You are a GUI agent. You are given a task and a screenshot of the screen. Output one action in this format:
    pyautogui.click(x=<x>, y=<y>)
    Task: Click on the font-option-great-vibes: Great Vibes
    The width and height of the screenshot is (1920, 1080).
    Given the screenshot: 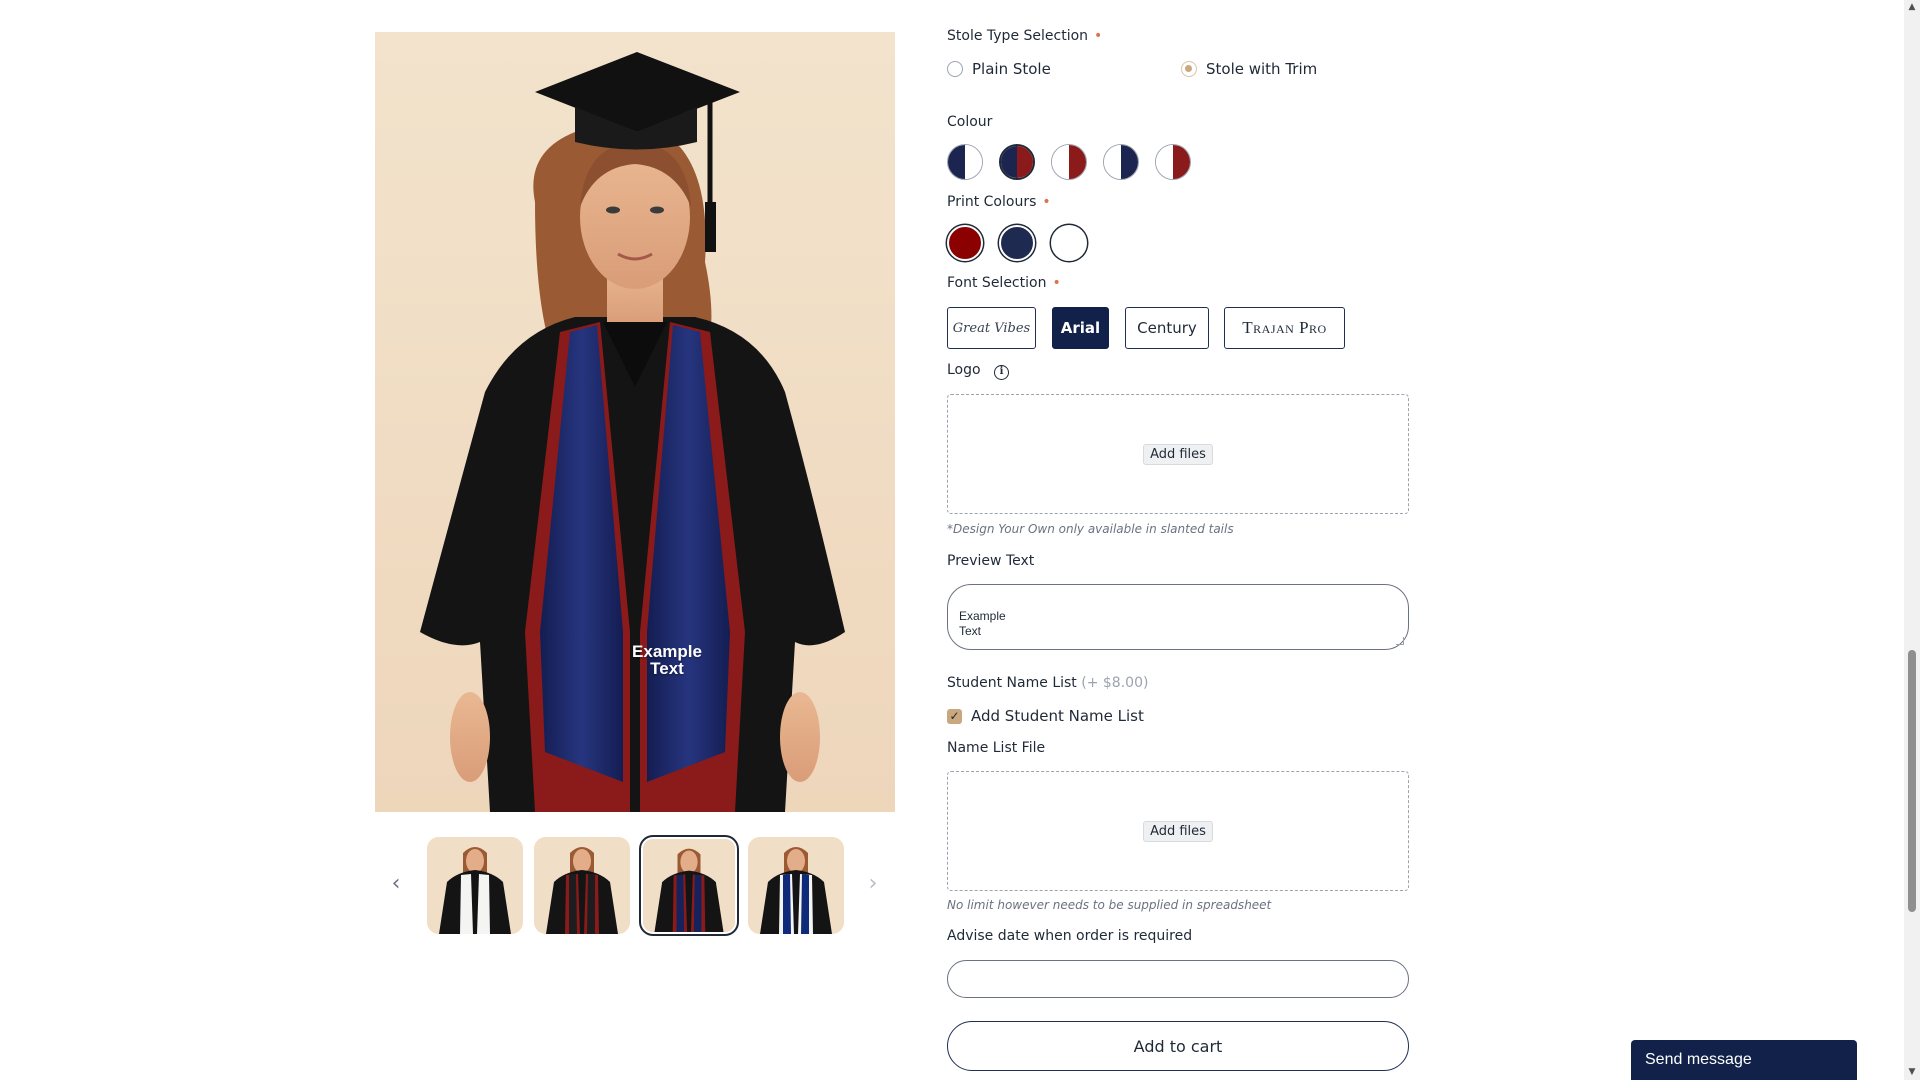 What is the action you would take?
    pyautogui.click(x=991, y=328)
    